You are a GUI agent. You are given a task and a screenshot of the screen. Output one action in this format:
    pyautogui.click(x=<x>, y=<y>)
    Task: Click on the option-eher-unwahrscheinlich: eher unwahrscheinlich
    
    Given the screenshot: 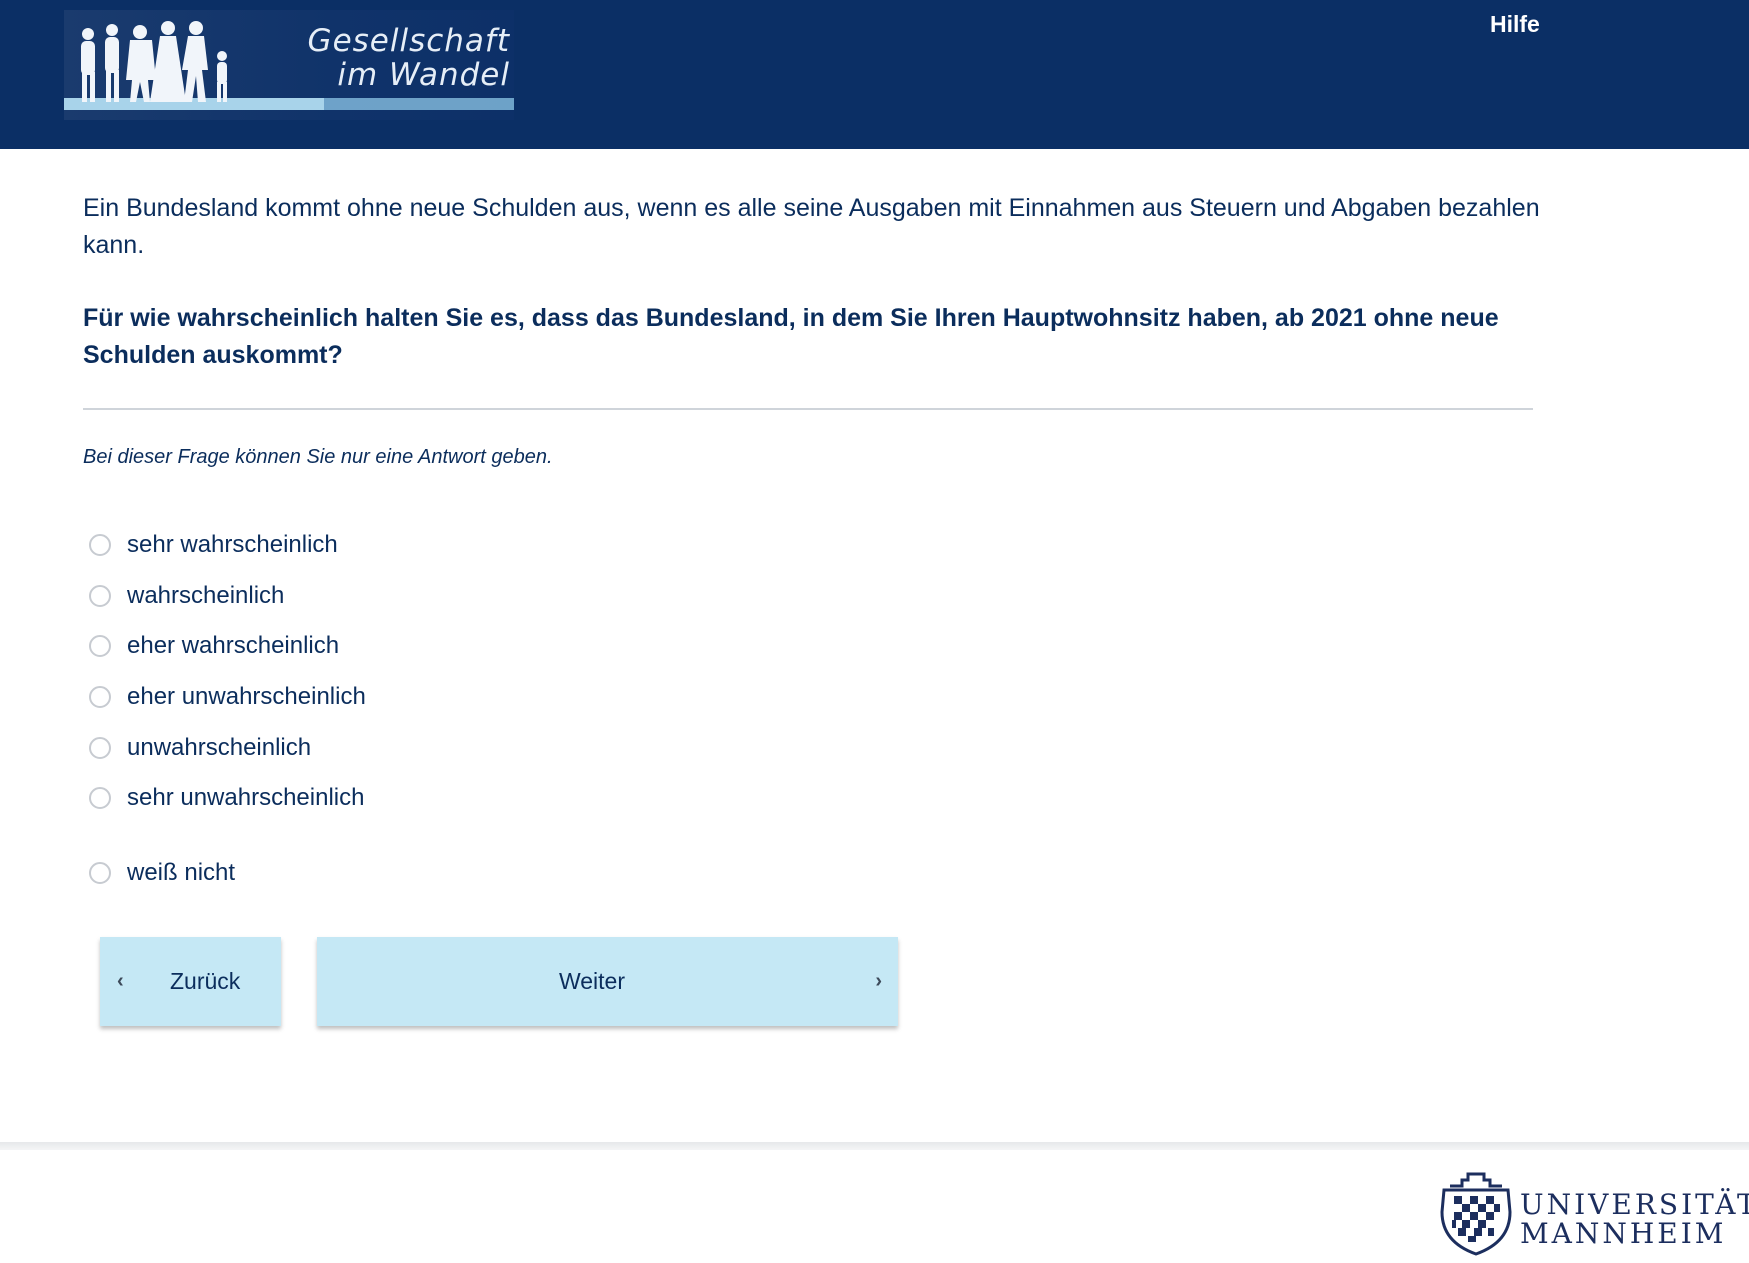 What is the action you would take?
    pyautogui.click(x=338, y=697)
    